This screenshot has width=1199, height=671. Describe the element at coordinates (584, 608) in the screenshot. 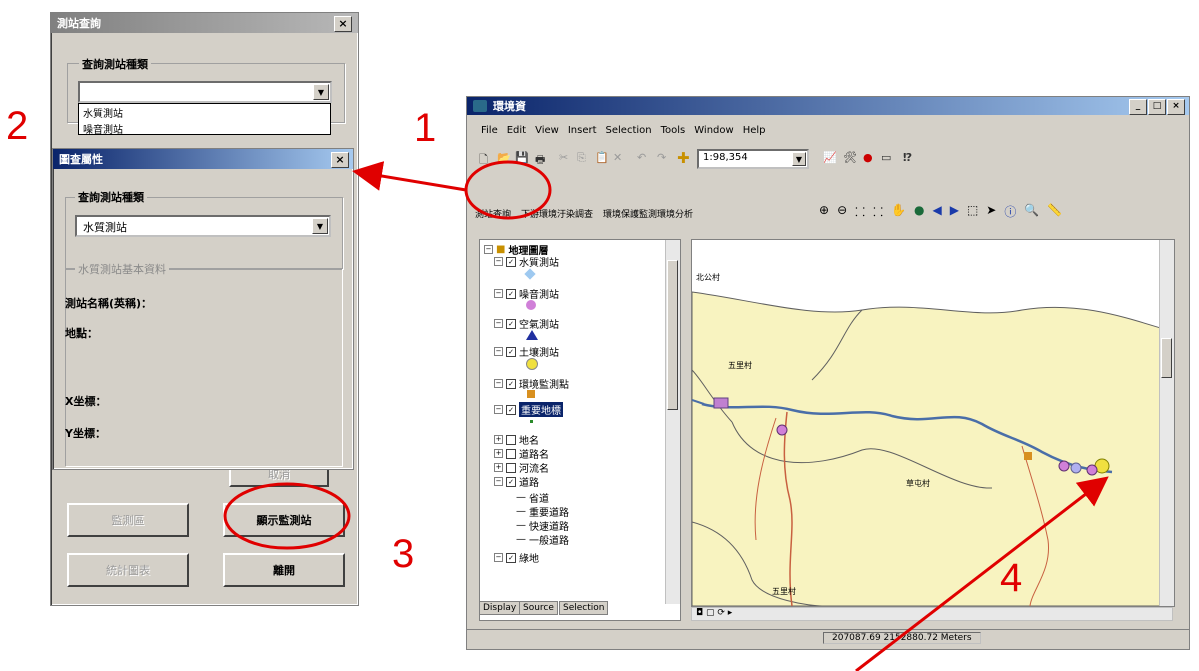

I see `tab-selection: Selection` at that location.